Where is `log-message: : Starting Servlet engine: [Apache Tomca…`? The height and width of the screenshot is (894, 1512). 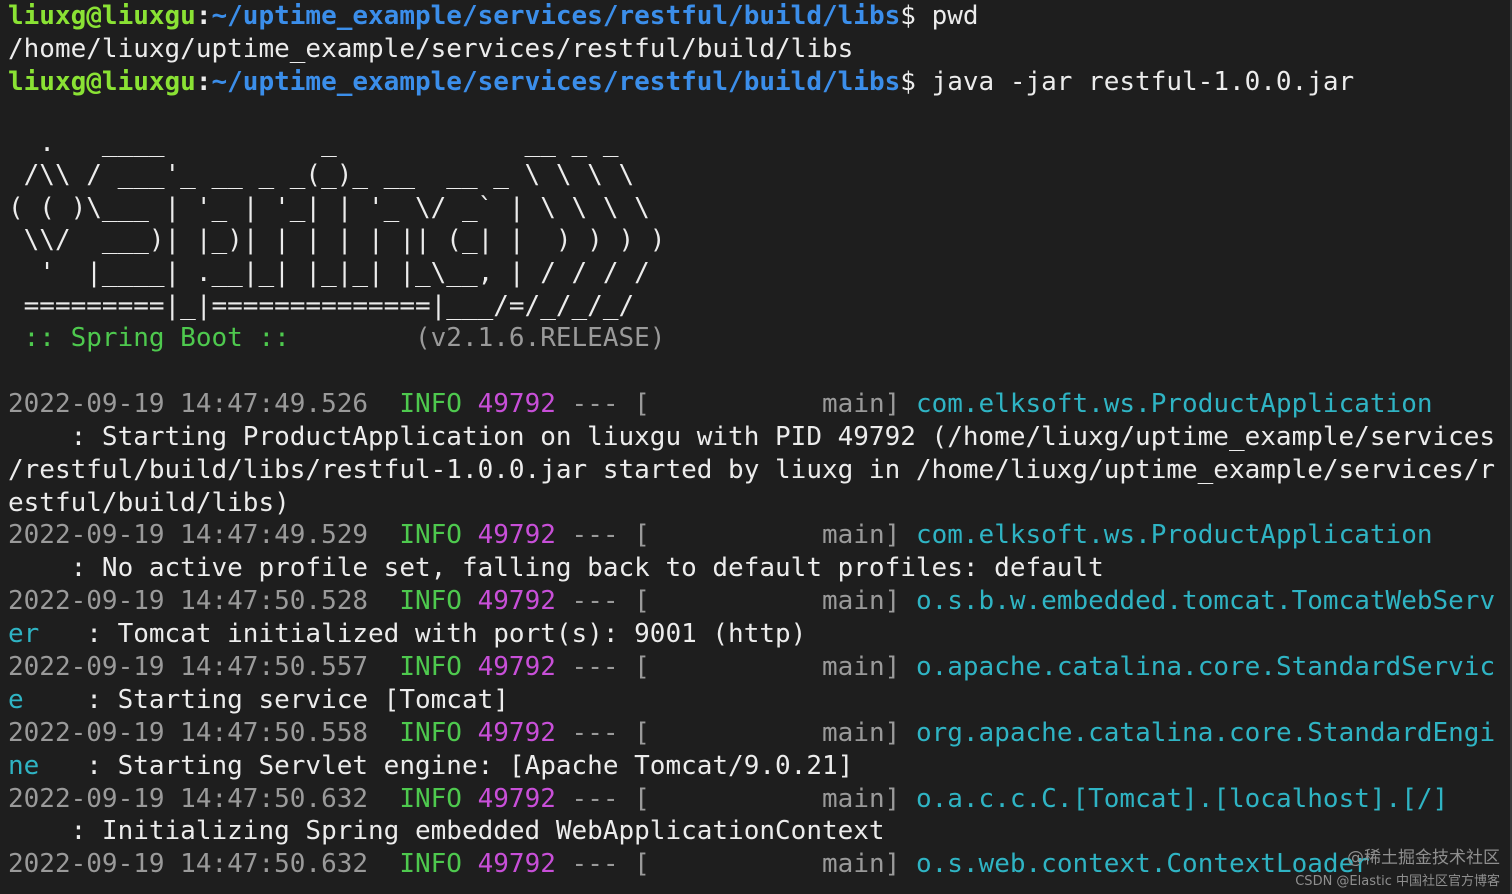 log-message: : Starting Servlet engine: [Apache Tomca… is located at coordinates (446, 765).